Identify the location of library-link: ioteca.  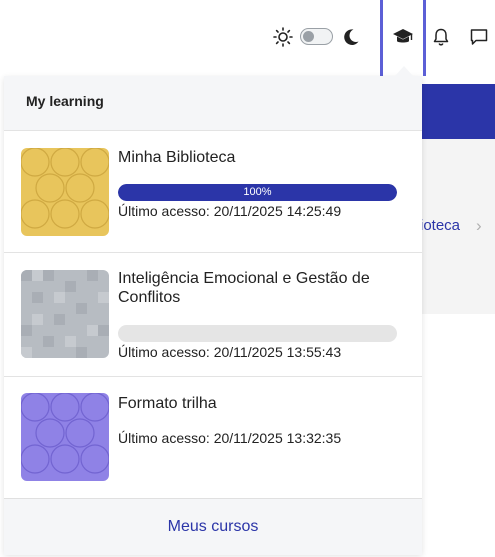
(440, 225).